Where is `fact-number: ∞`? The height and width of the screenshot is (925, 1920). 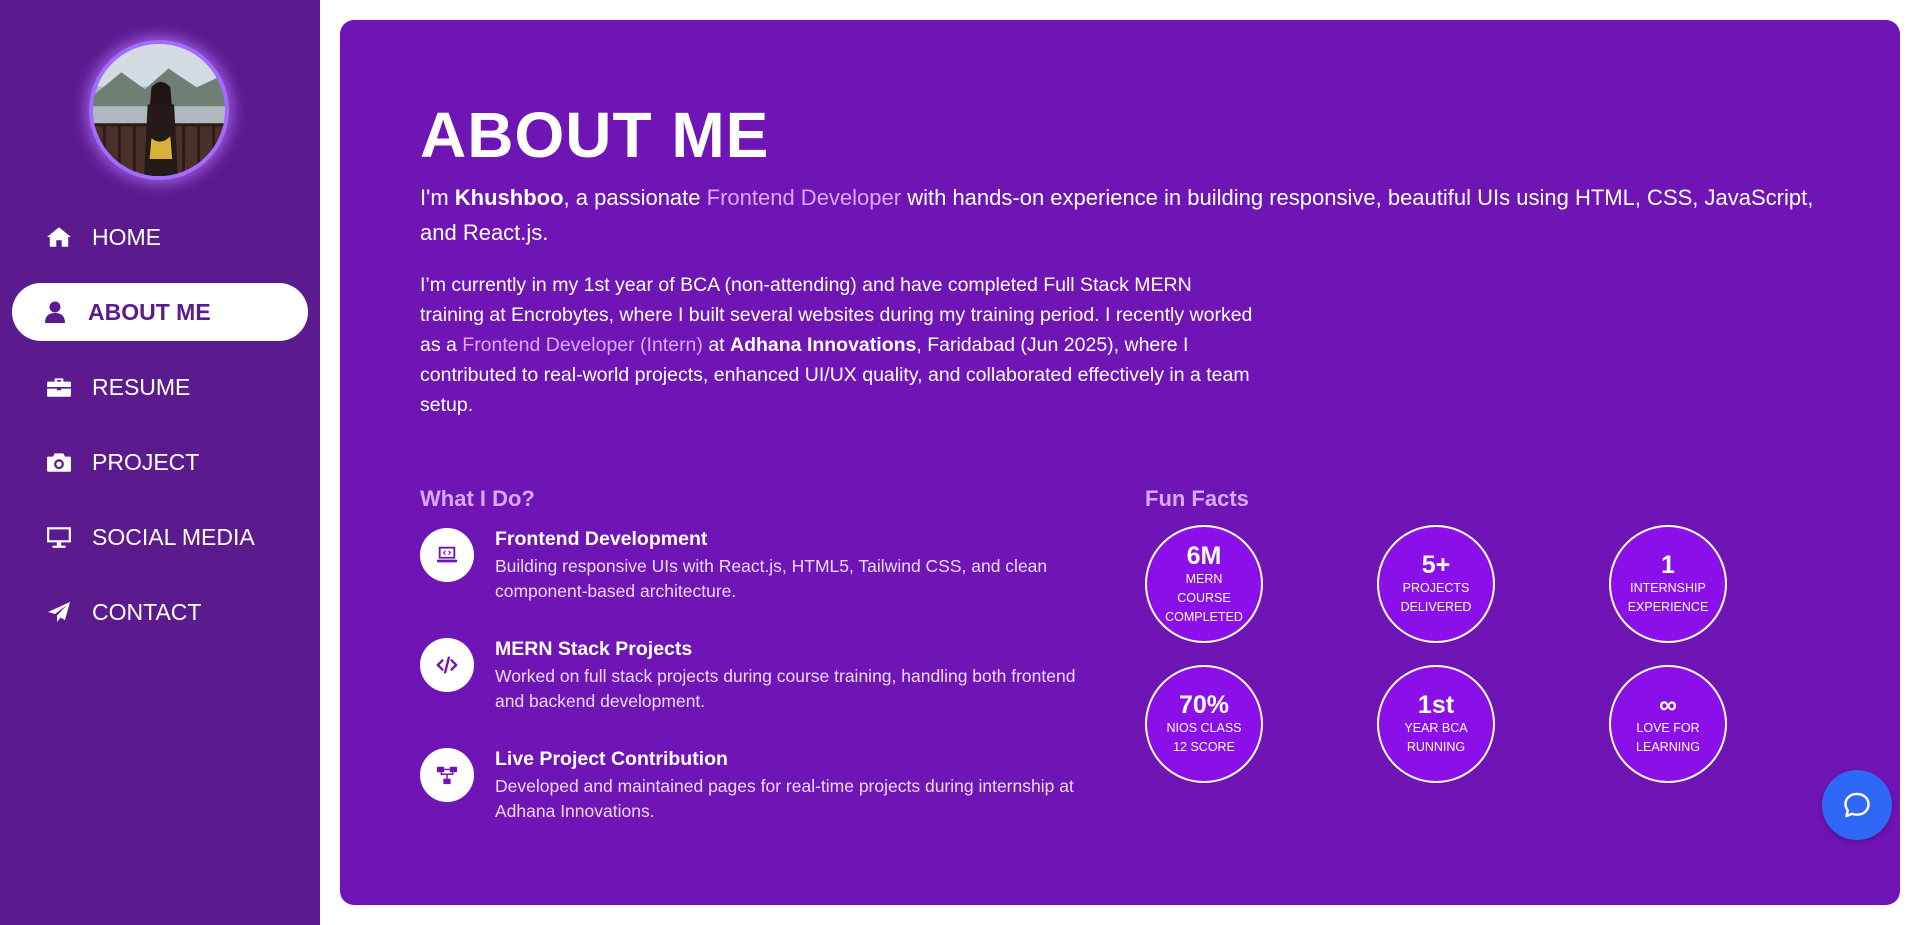 fact-number: ∞ is located at coordinates (1668, 705).